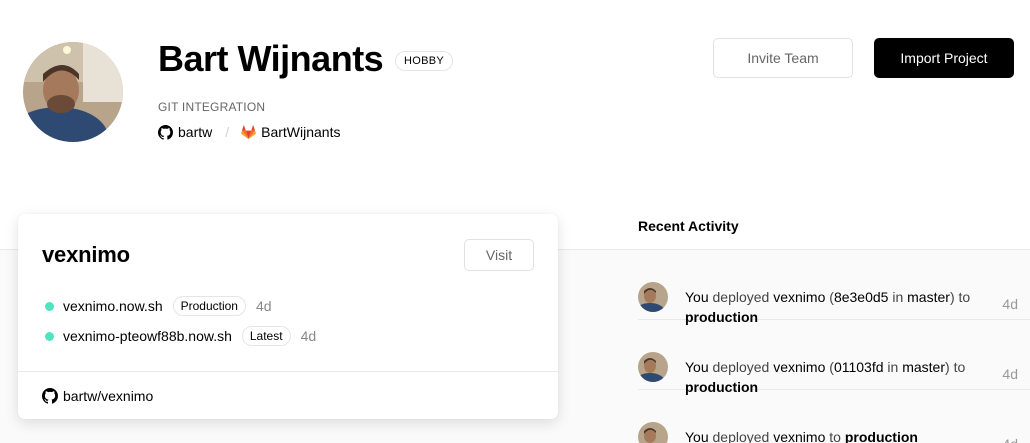  What do you see at coordinates (195, 132) in the screenshot?
I see `github-username: bartw` at bounding box center [195, 132].